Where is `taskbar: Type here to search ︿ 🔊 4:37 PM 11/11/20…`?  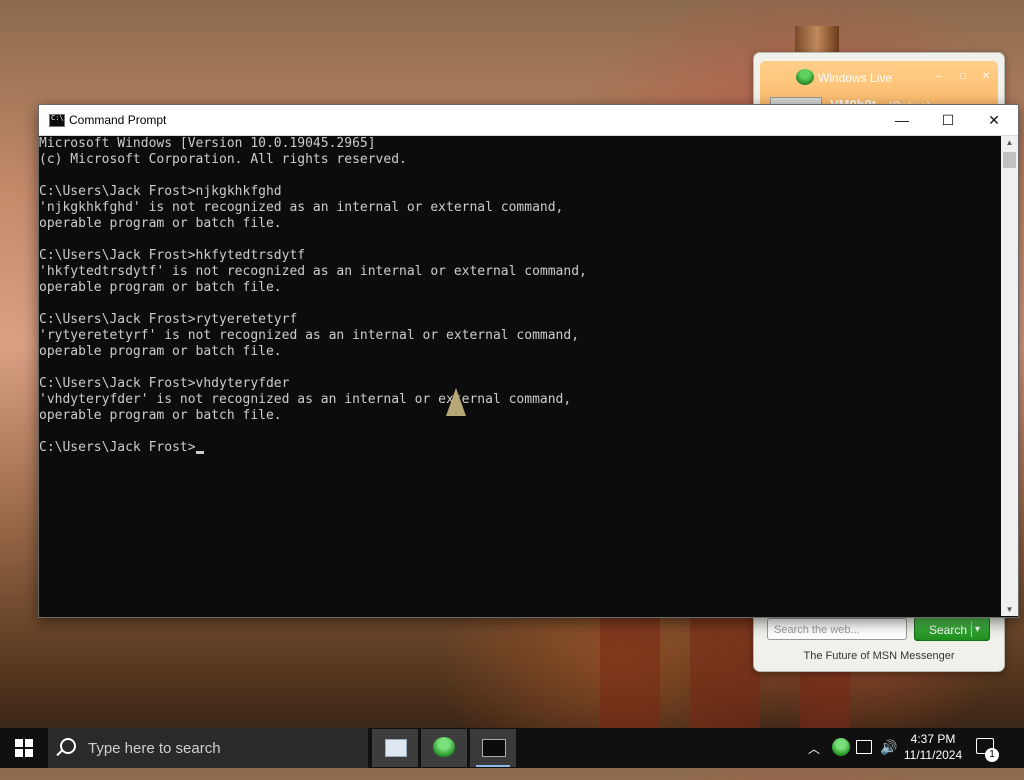
taskbar: Type here to search ︿ 🔊 4:37 PM 11/11/20… is located at coordinates (512, 748).